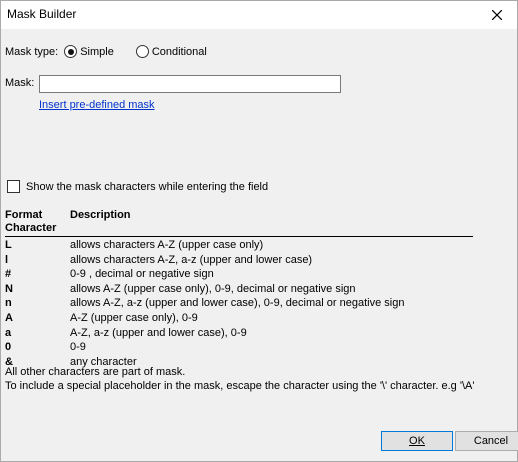  What do you see at coordinates (9, 317) in the screenshot?
I see `row-character: A` at bounding box center [9, 317].